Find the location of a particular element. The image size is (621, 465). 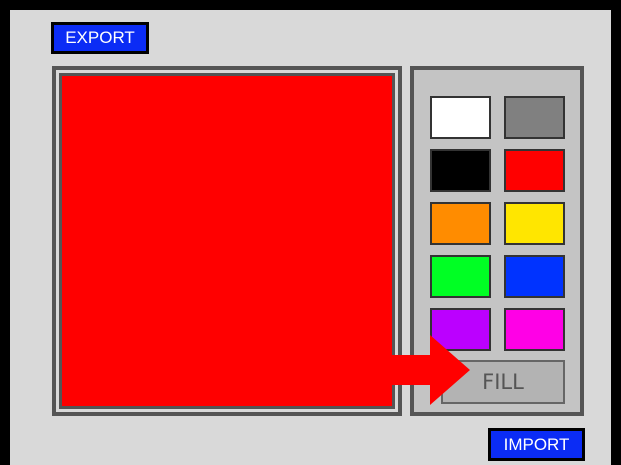

fill-button: FILL is located at coordinates (503, 382).